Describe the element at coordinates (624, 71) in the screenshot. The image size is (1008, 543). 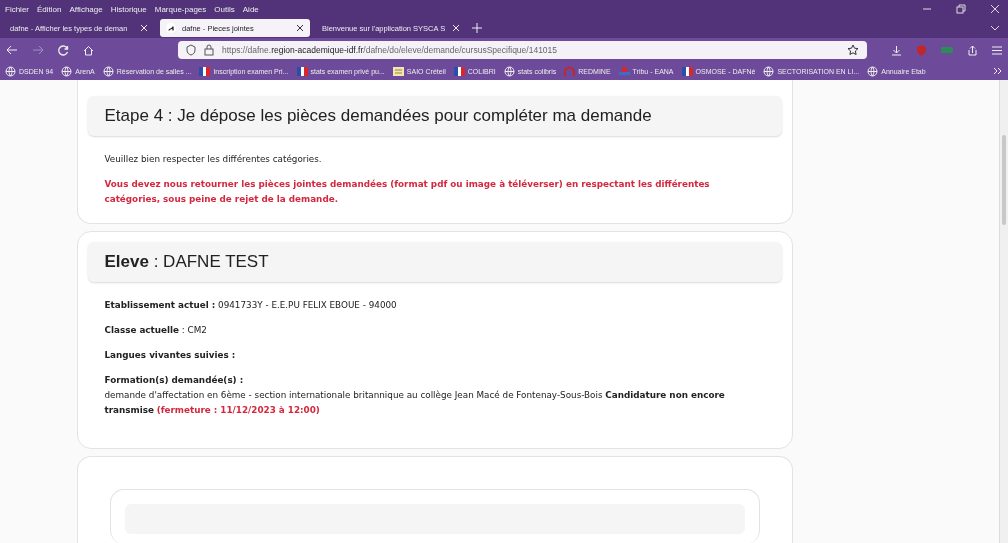
I see `bars-icon` at that location.